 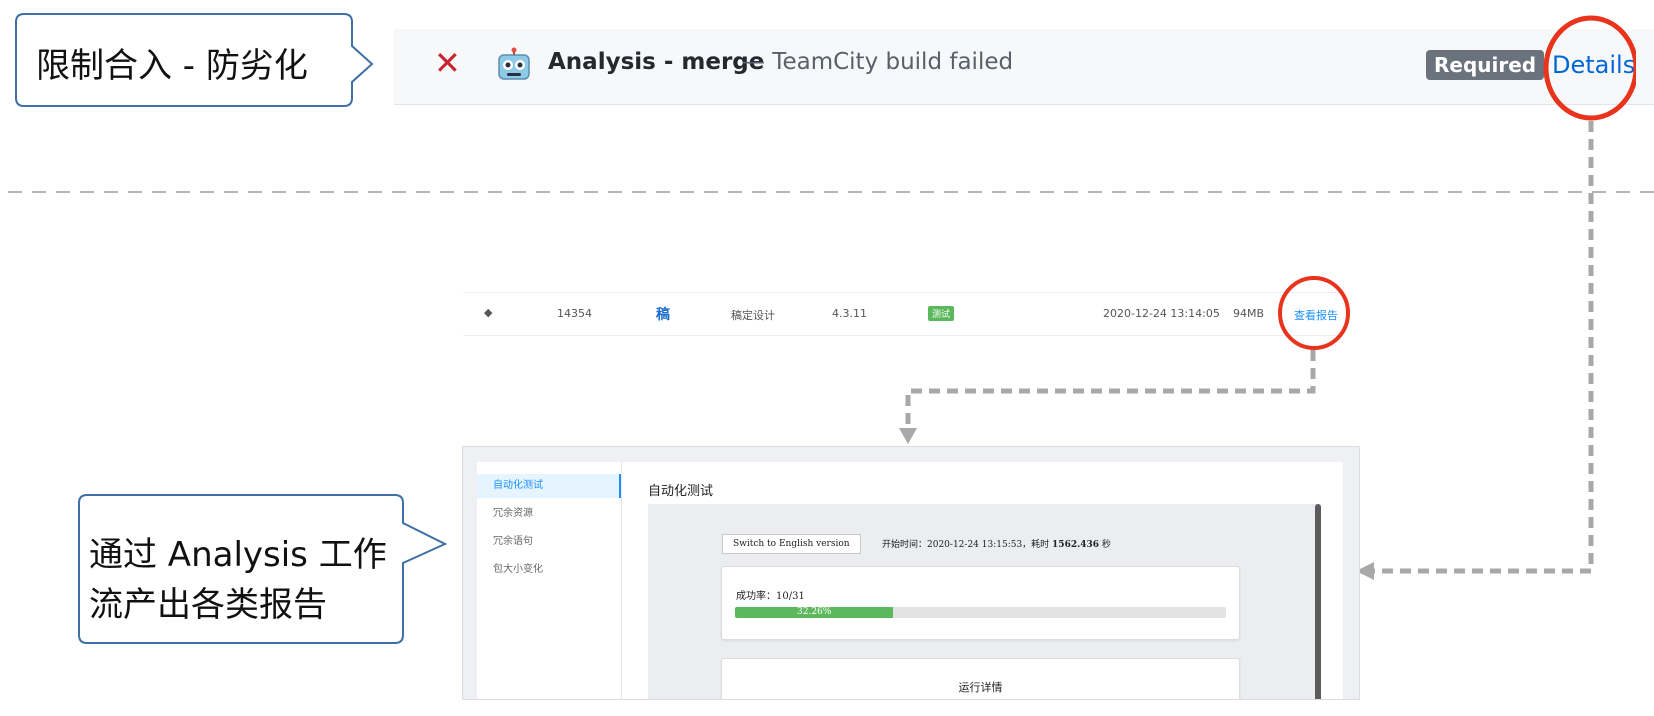 What do you see at coordinates (1314, 313) in the screenshot?
I see `report-link-highlight-circle` at bounding box center [1314, 313].